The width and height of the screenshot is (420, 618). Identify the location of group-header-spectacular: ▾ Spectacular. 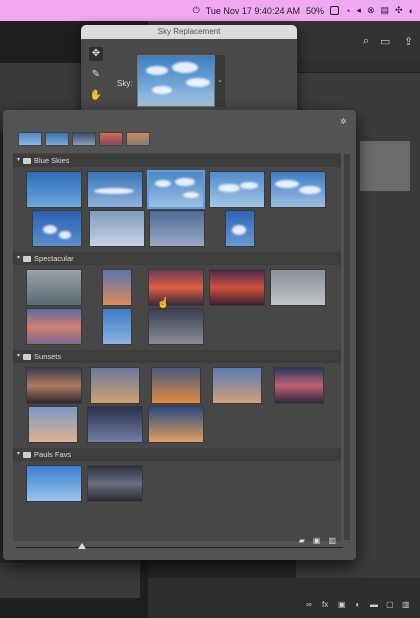
(177, 258).